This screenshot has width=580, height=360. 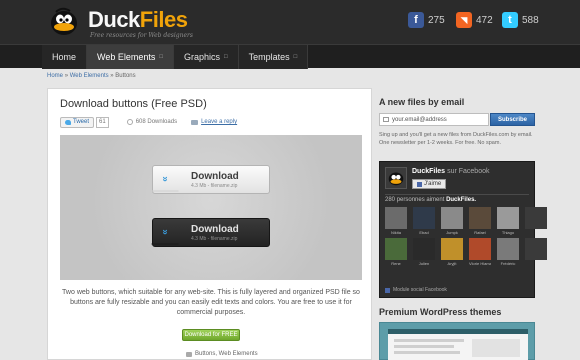 I want to click on fan-item: Vlorie Hlama, so click(x=480, y=252).